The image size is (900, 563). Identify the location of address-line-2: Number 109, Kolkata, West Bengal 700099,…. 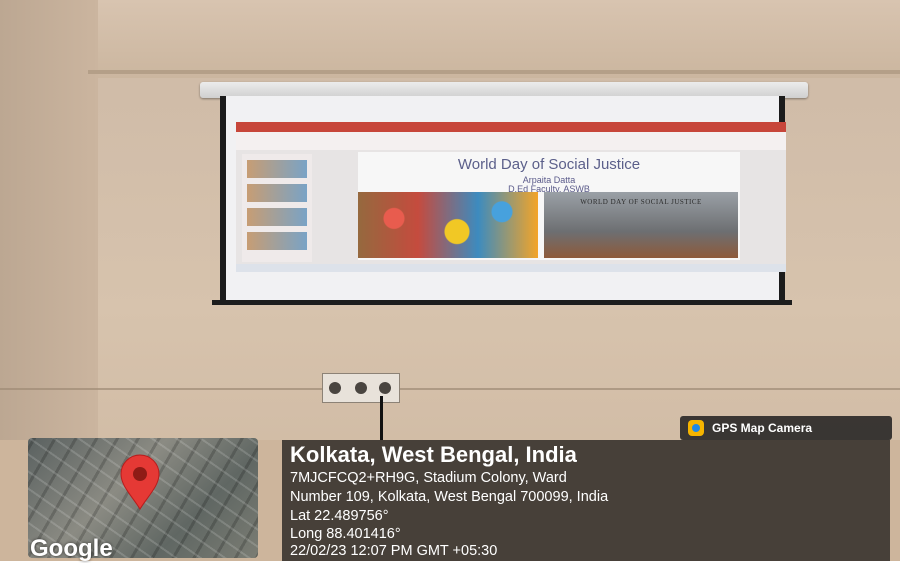
(449, 497).